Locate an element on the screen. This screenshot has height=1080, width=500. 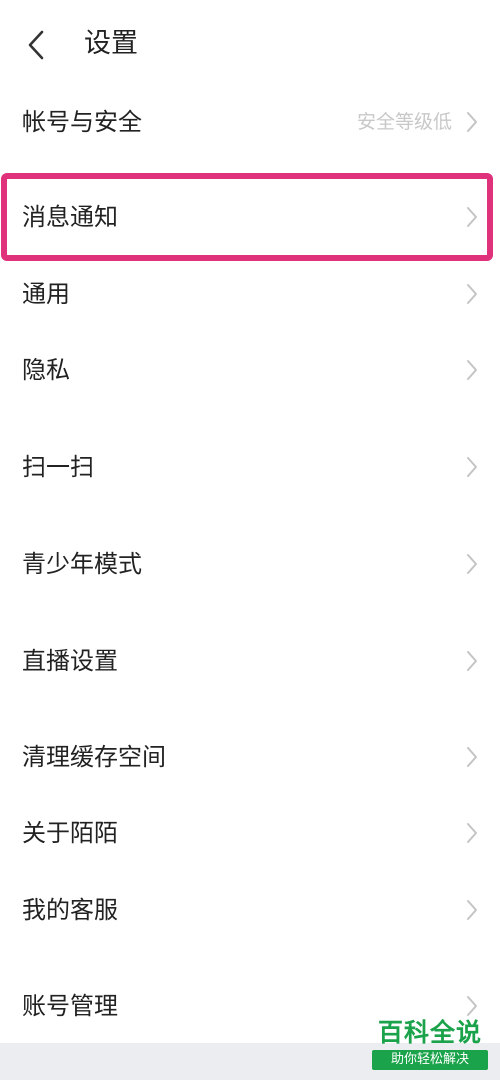
page-title: 设置 is located at coordinates (111, 43).